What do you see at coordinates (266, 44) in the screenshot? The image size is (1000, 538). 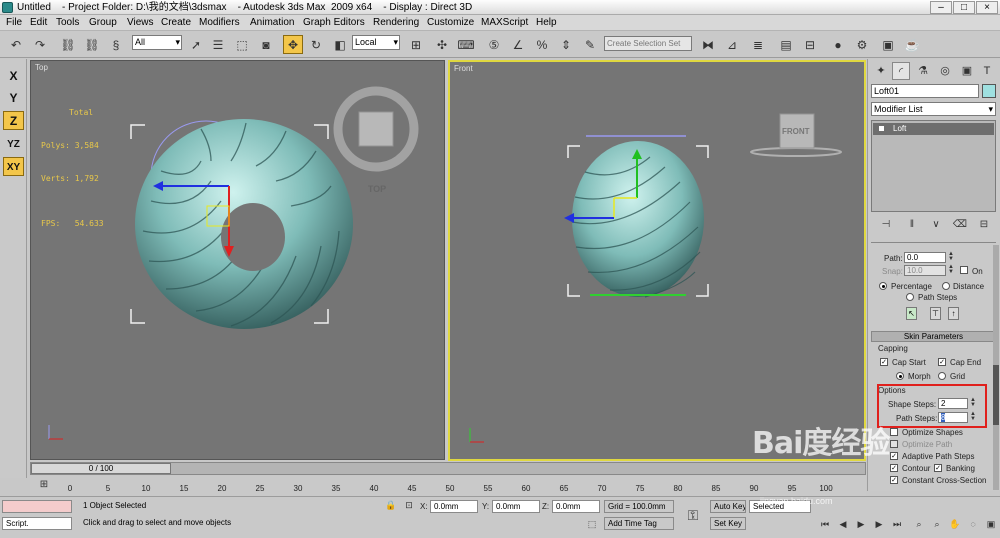 I see `window-crossing-icon: ◙` at bounding box center [266, 44].